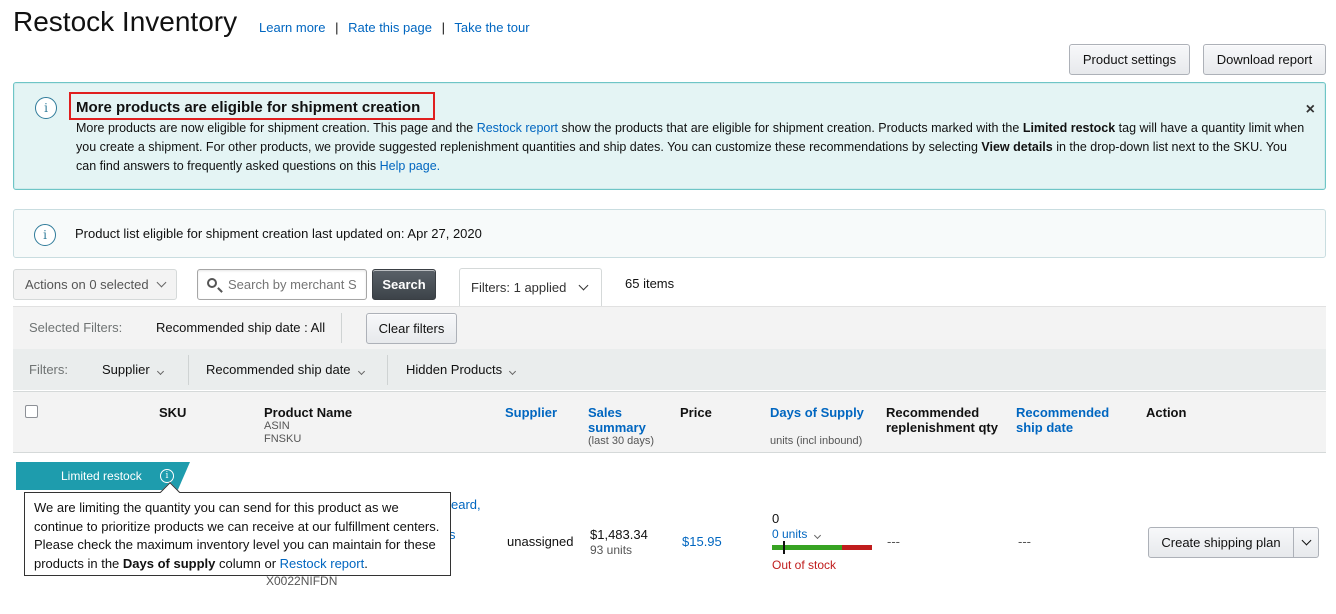 Image resolution: width=1336 pixels, height=614 pixels. I want to click on sales-units: 93 units, so click(611, 550).